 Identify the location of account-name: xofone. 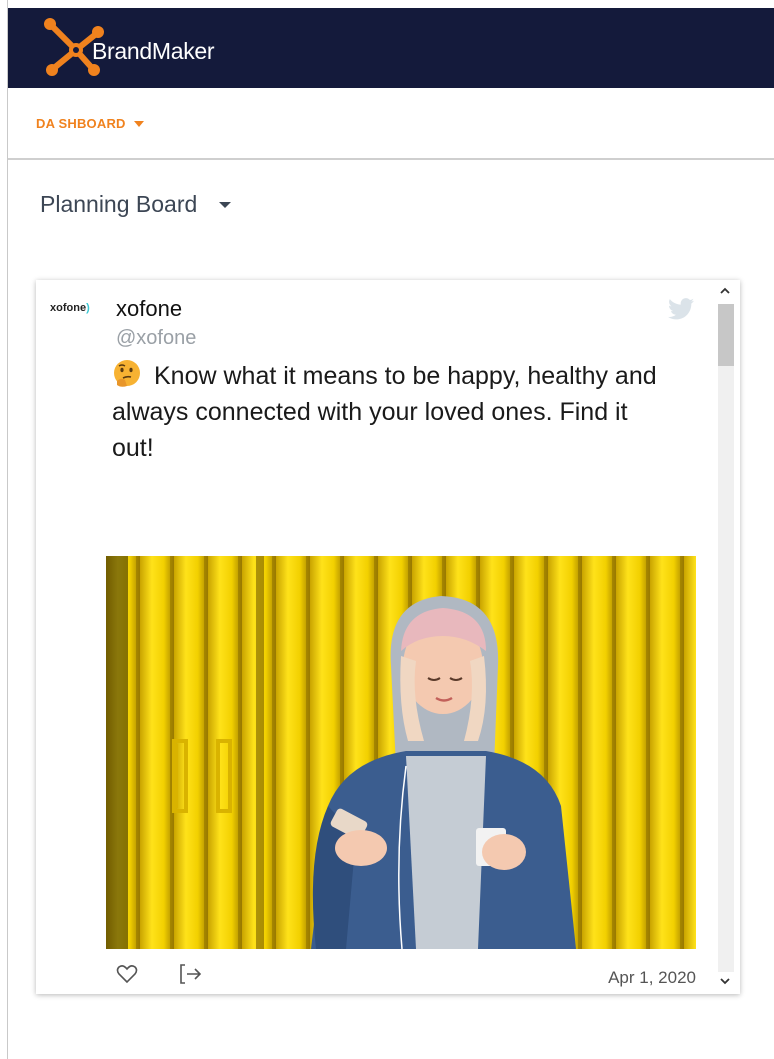
(149, 308).